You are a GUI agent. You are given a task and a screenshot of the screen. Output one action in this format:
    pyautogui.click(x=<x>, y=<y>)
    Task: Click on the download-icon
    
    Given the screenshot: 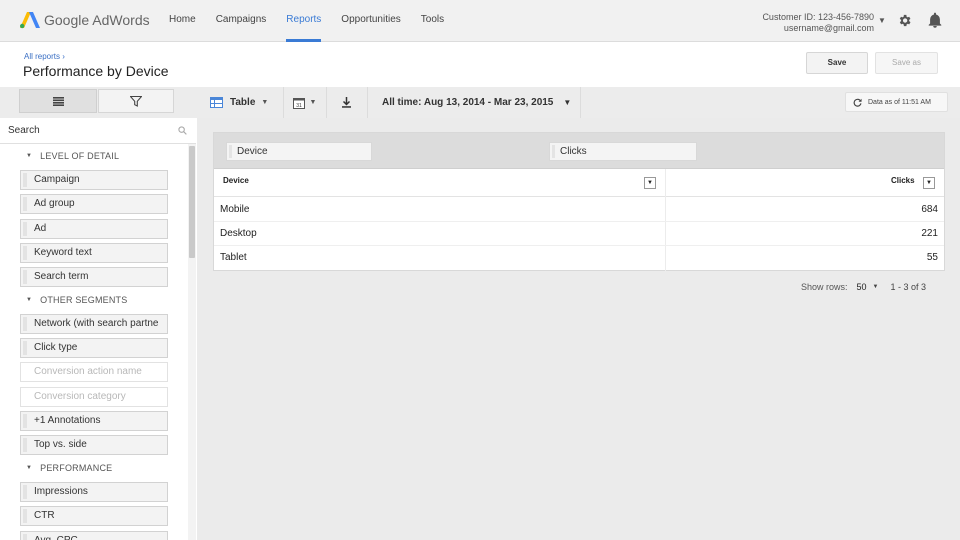 What is the action you would take?
    pyautogui.click(x=346, y=102)
    